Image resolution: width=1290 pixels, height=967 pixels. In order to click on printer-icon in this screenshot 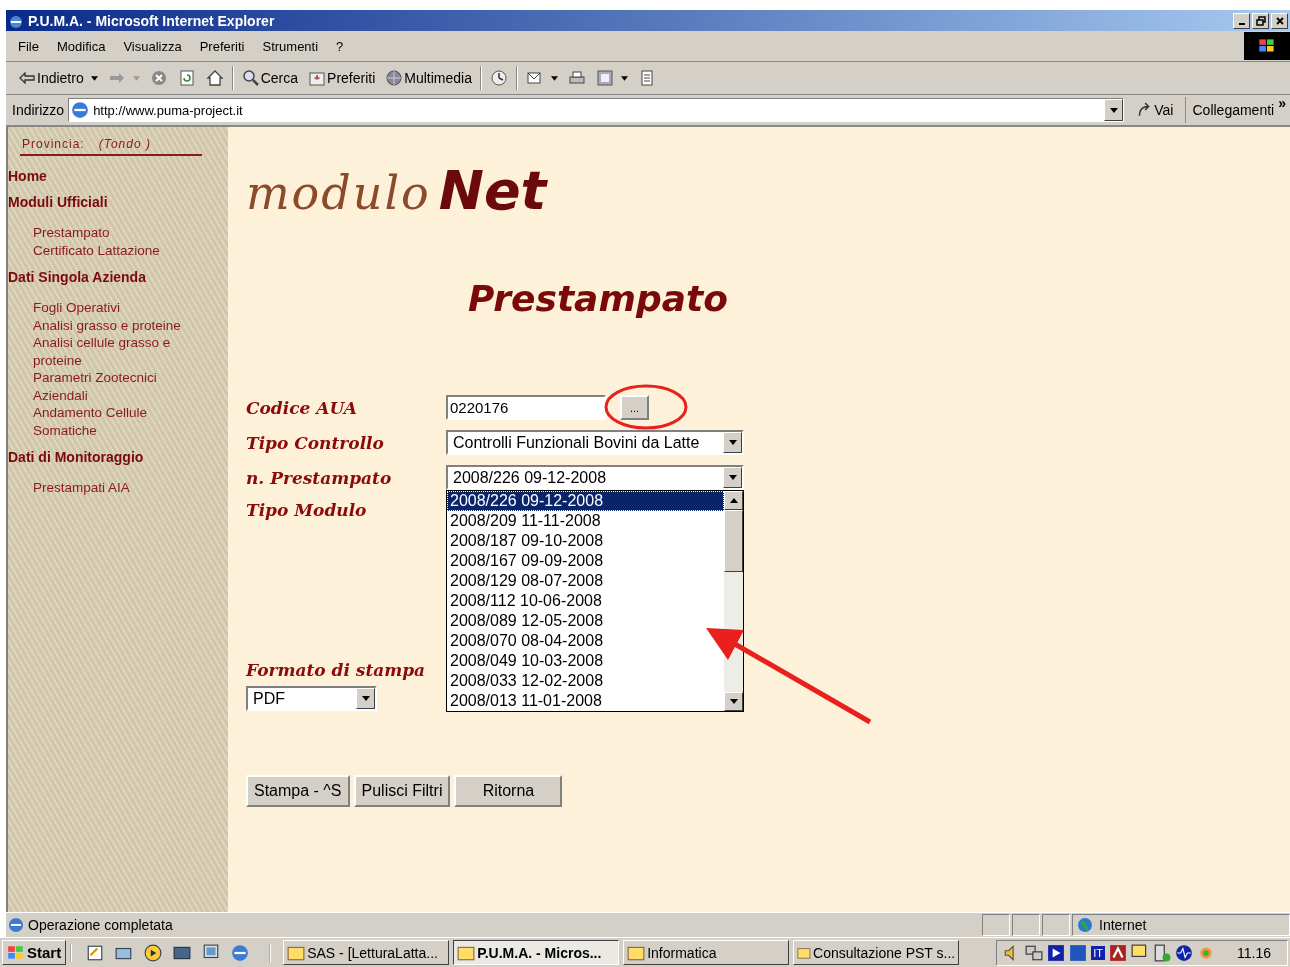, I will do `click(577, 78)`.